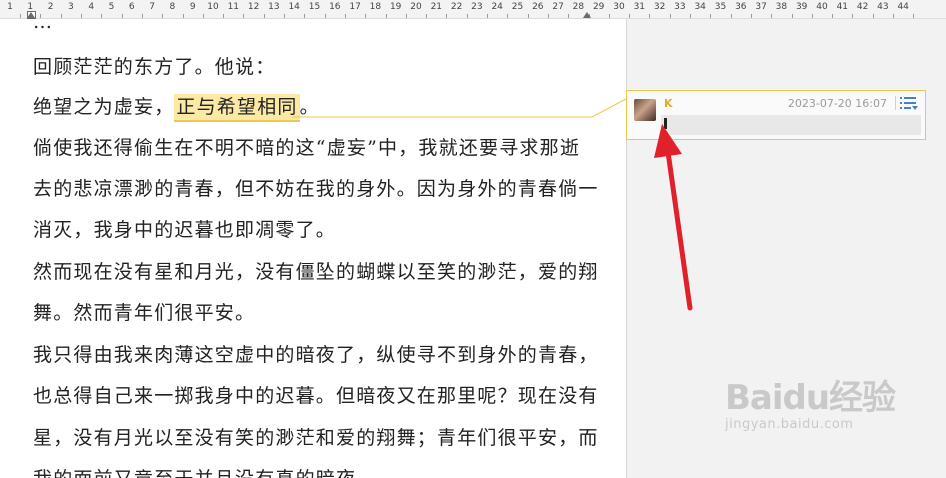 This screenshot has height=478, width=946. What do you see at coordinates (578, 7) in the screenshot?
I see `ruler-tick-label: 28` at bounding box center [578, 7].